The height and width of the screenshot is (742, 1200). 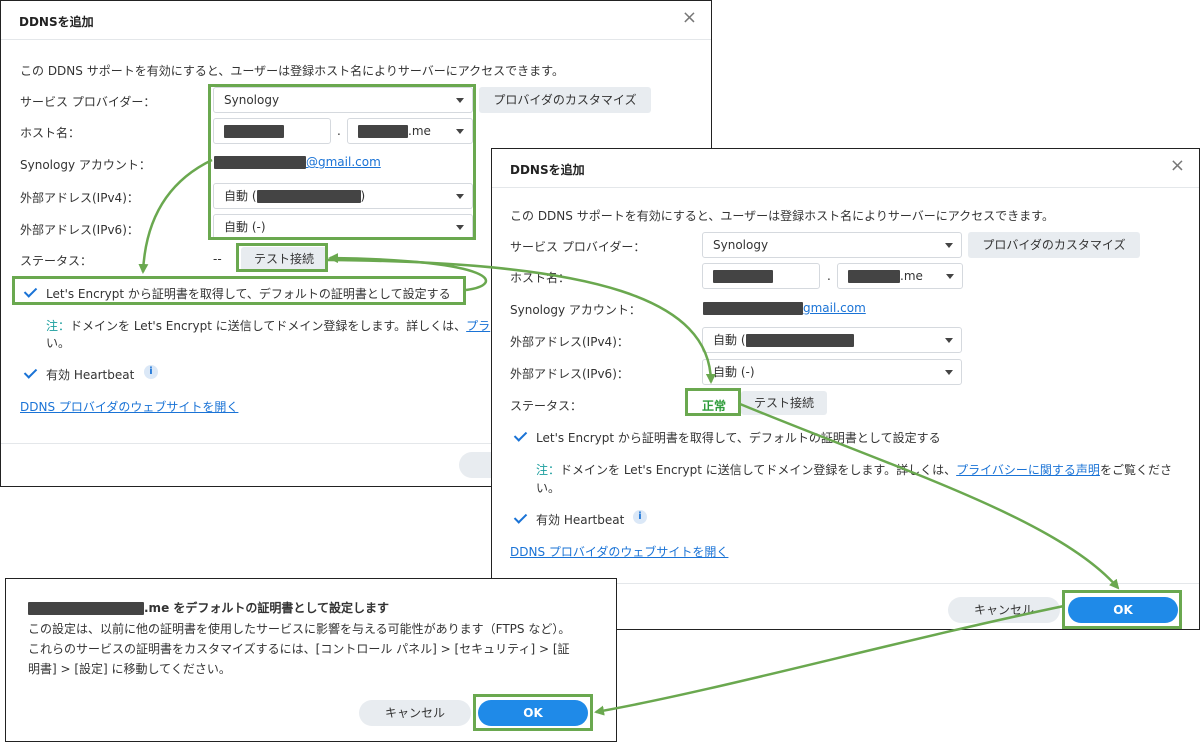 What do you see at coordinates (521, 321) in the screenshot?
I see `arrow-test-to-status` at bounding box center [521, 321].